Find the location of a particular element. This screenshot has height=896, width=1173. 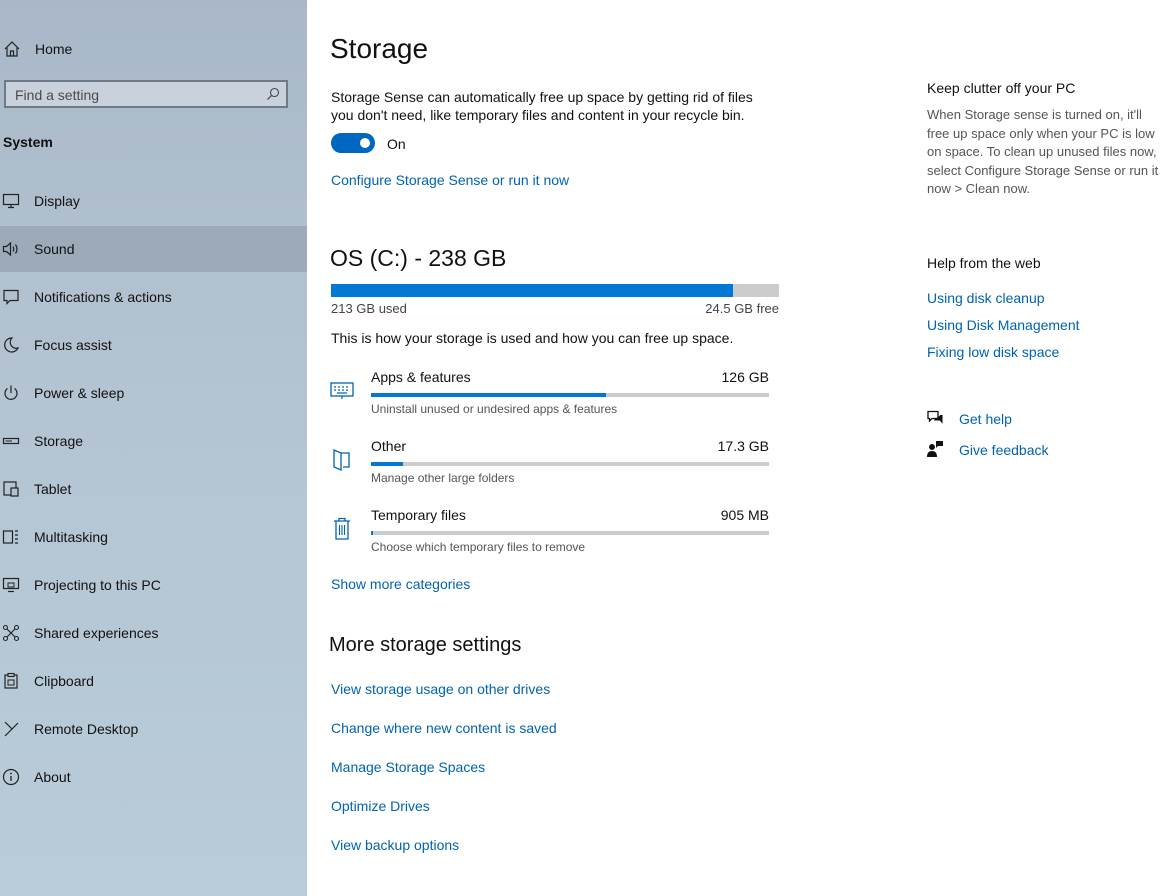

sidebar-item-label: Sound is located at coordinates (54, 249).